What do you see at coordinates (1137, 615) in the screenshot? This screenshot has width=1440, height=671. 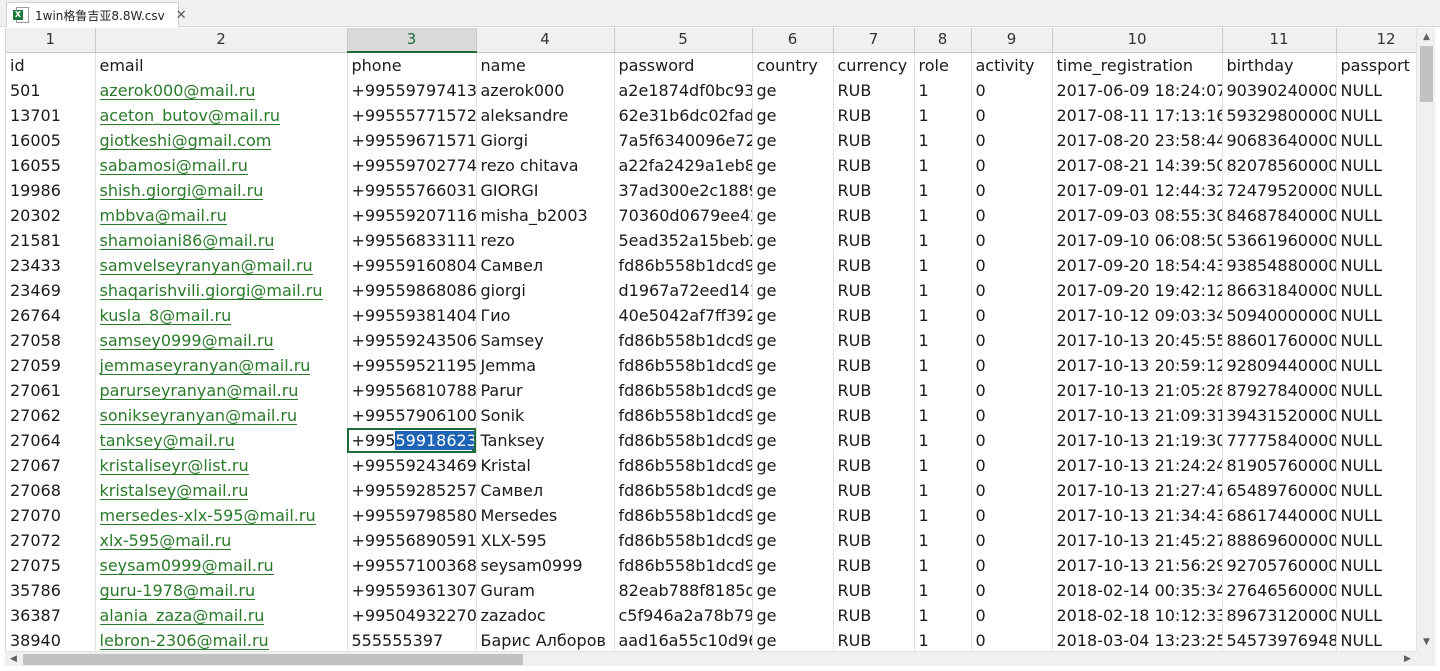 I see `table-cell: 2018-02-18 10:12:33` at bounding box center [1137, 615].